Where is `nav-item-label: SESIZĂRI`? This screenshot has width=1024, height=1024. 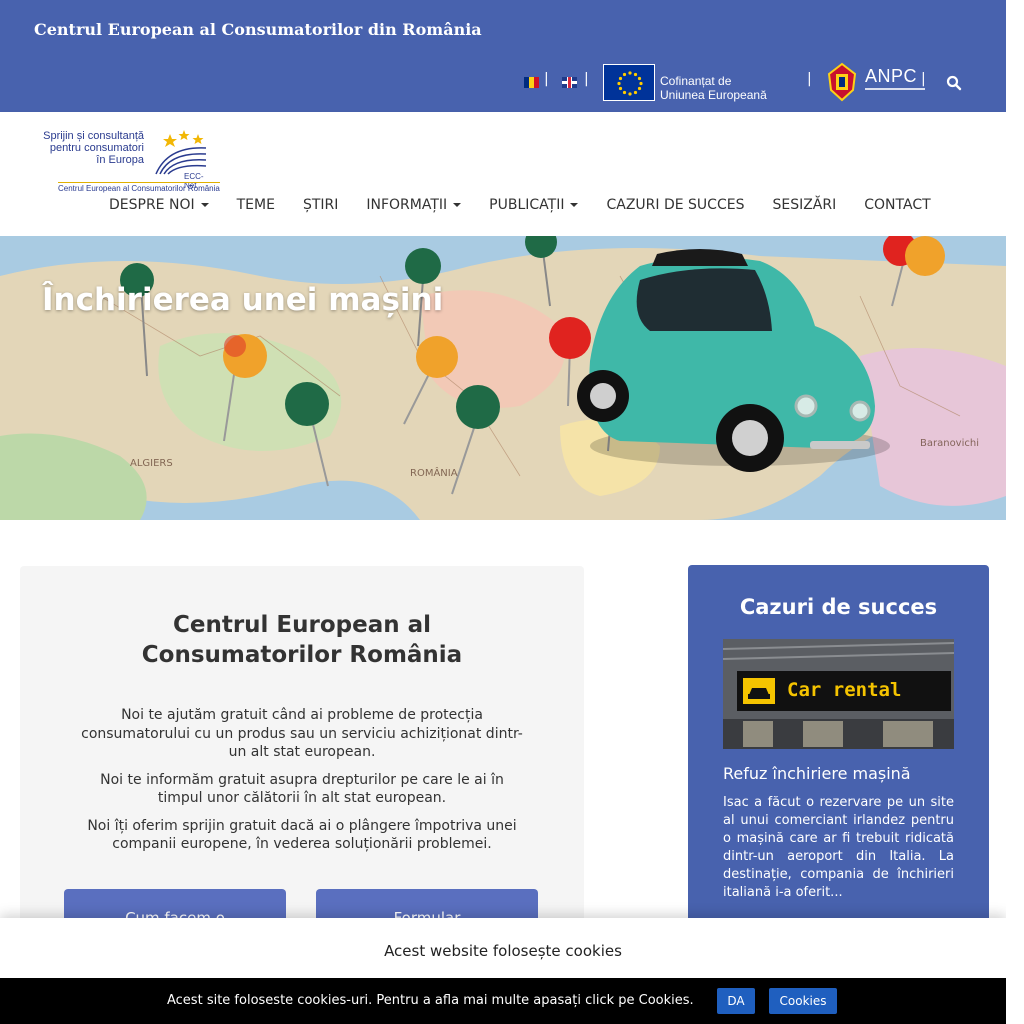 nav-item-label: SESIZĂRI is located at coordinates (804, 205).